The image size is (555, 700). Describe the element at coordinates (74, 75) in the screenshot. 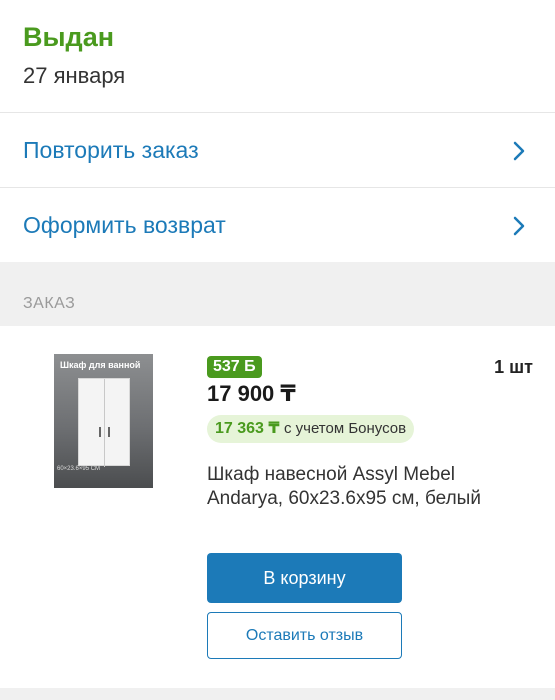

I see `order-status-date: 27 января` at that location.